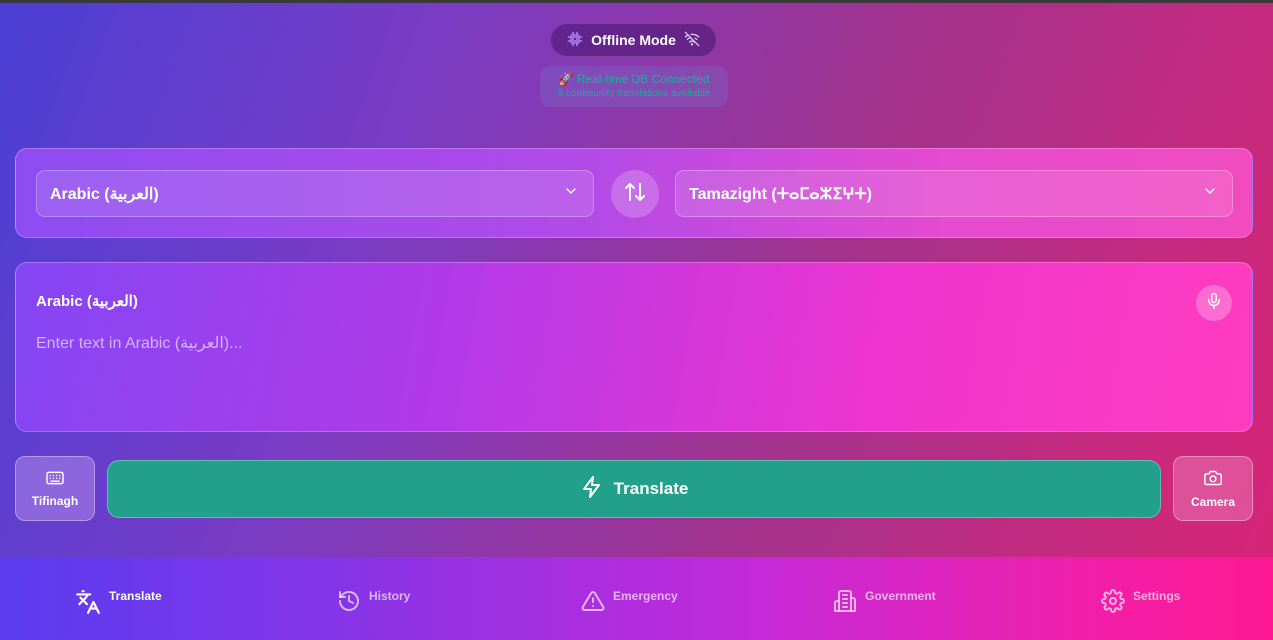  What do you see at coordinates (1213, 479) in the screenshot?
I see `camera-icon` at bounding box center [1213, 479].